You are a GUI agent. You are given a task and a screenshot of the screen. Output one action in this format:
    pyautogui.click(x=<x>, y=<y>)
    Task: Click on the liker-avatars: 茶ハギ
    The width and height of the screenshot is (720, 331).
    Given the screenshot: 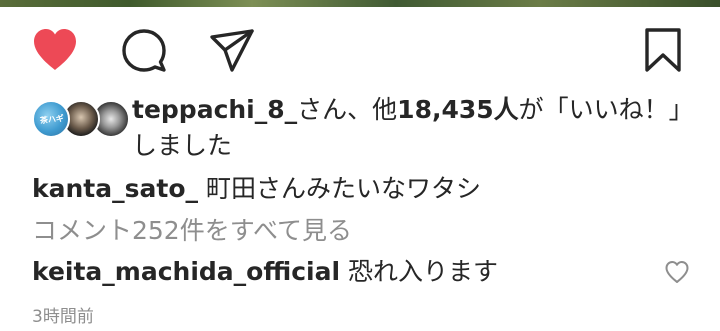 What is the action you would take?
    pyautogui.click(x=82, y=119)
    